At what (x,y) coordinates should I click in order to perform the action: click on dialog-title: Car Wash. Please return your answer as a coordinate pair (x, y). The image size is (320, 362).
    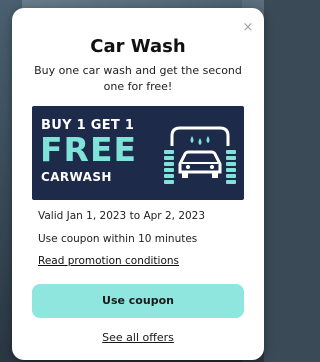
    Looking at the image, I should click on (138, 46).